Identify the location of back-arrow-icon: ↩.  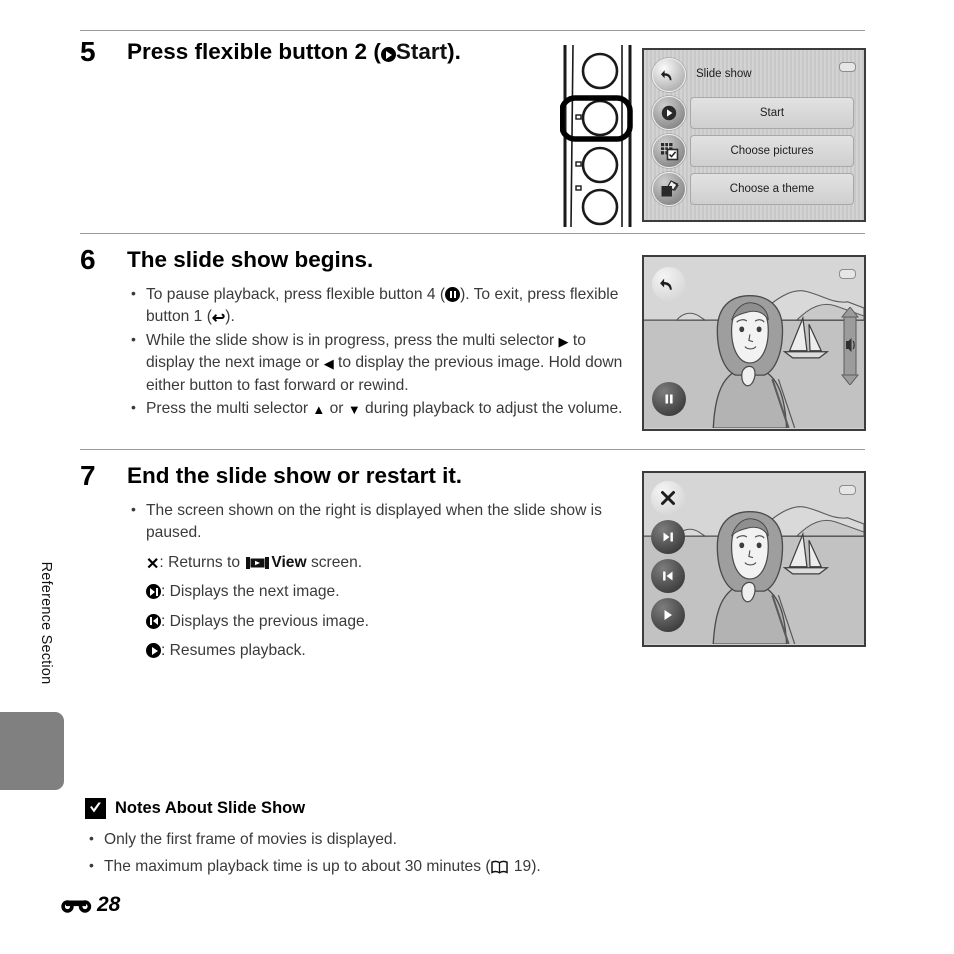
(218, 319).